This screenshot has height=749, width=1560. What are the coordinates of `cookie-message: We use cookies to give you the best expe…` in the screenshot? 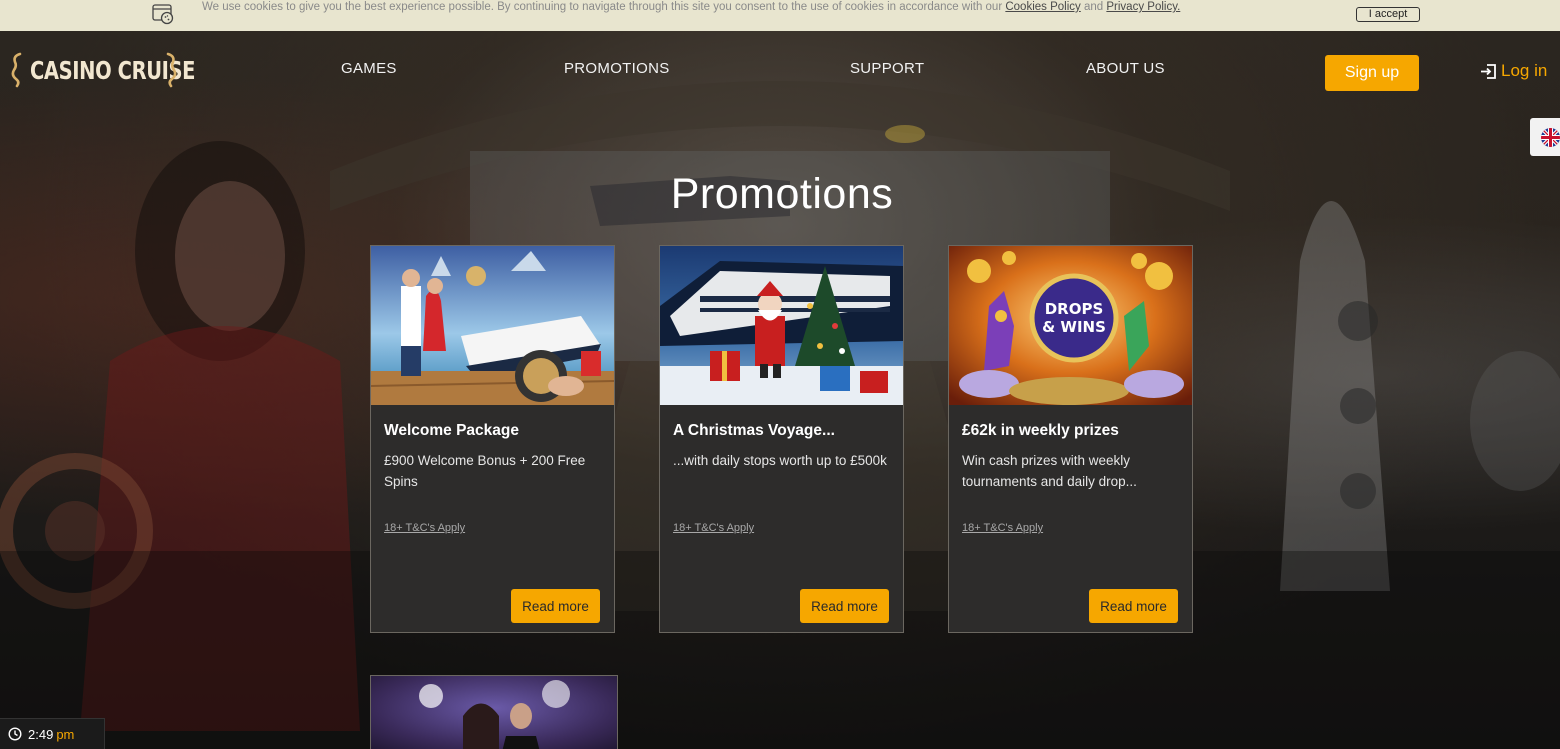 It's located at (762, 7).